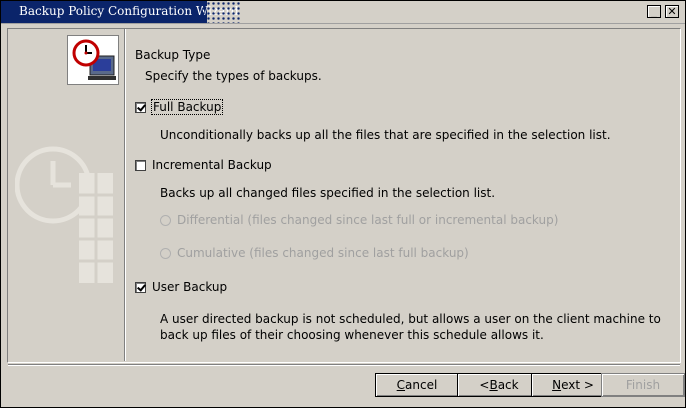  I want to click on back-prefix: <, so click(484, 385).